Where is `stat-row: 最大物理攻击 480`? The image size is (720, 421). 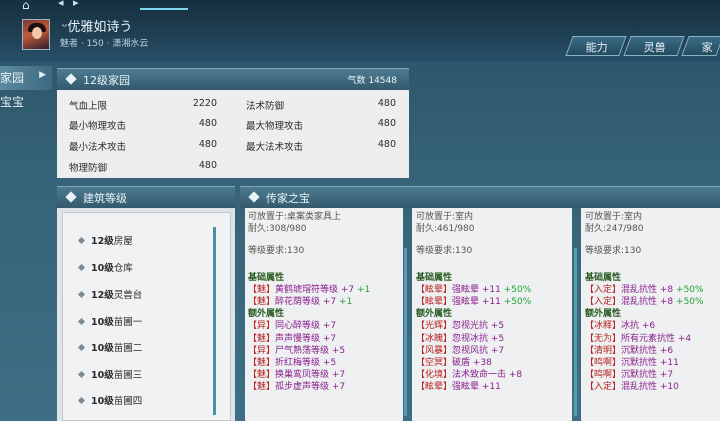
stat-row: 最大物理攻击 480 is located at coordinates (321, 125).